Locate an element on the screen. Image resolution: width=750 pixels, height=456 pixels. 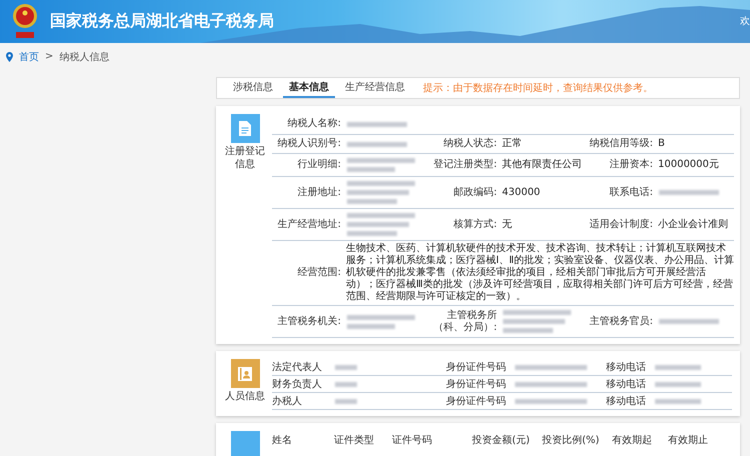
field-value: 430000 is located at coordinates (521, 193).